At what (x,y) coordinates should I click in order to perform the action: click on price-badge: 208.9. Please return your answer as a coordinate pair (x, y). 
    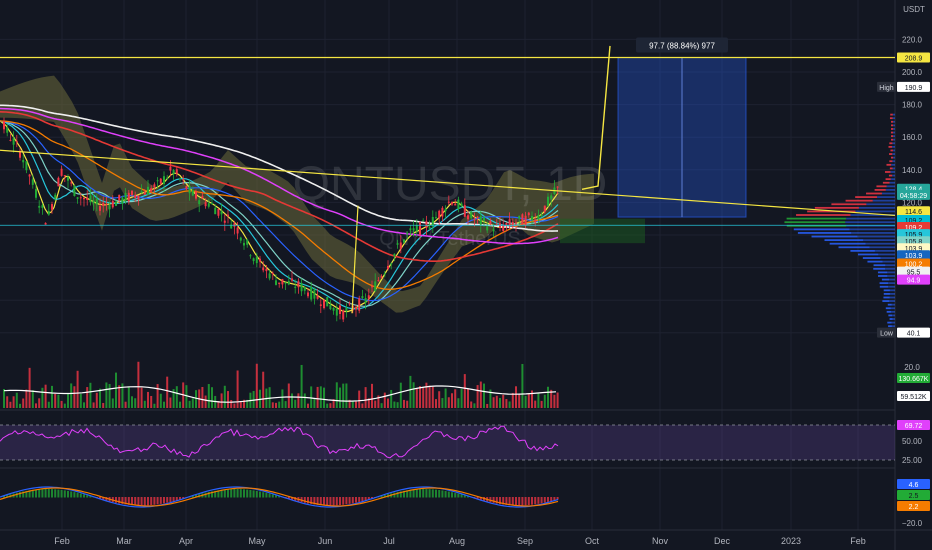
    Looking at the image, I should click on (914, 58).